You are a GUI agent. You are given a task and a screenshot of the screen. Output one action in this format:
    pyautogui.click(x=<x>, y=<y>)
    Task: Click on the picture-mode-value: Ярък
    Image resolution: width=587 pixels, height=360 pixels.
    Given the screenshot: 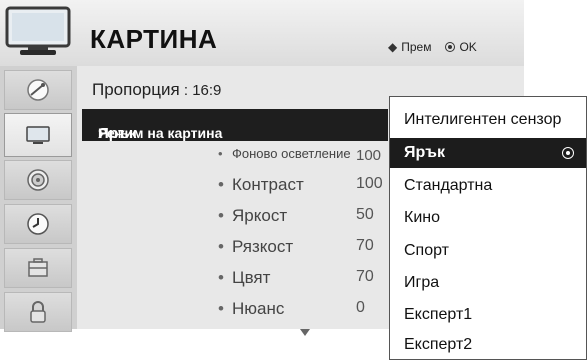 What is the action you would take?
    pyautogui.click(x=117, y=133)
    